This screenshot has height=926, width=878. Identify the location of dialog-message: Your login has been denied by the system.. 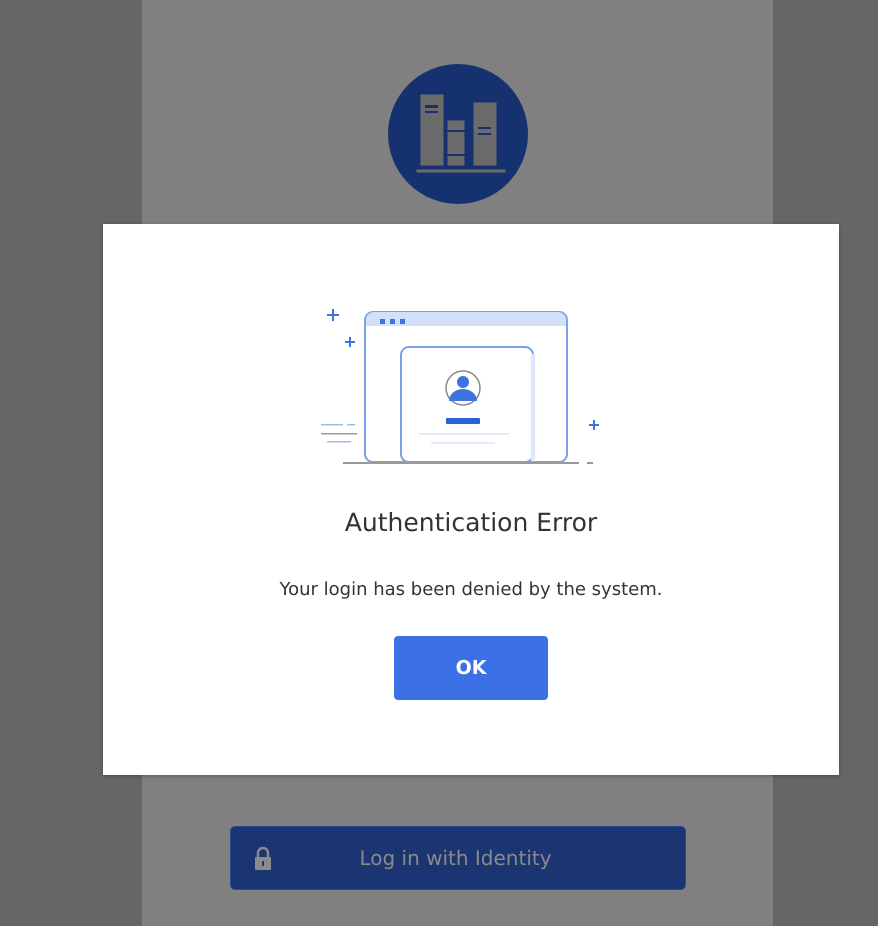
(471, 589).